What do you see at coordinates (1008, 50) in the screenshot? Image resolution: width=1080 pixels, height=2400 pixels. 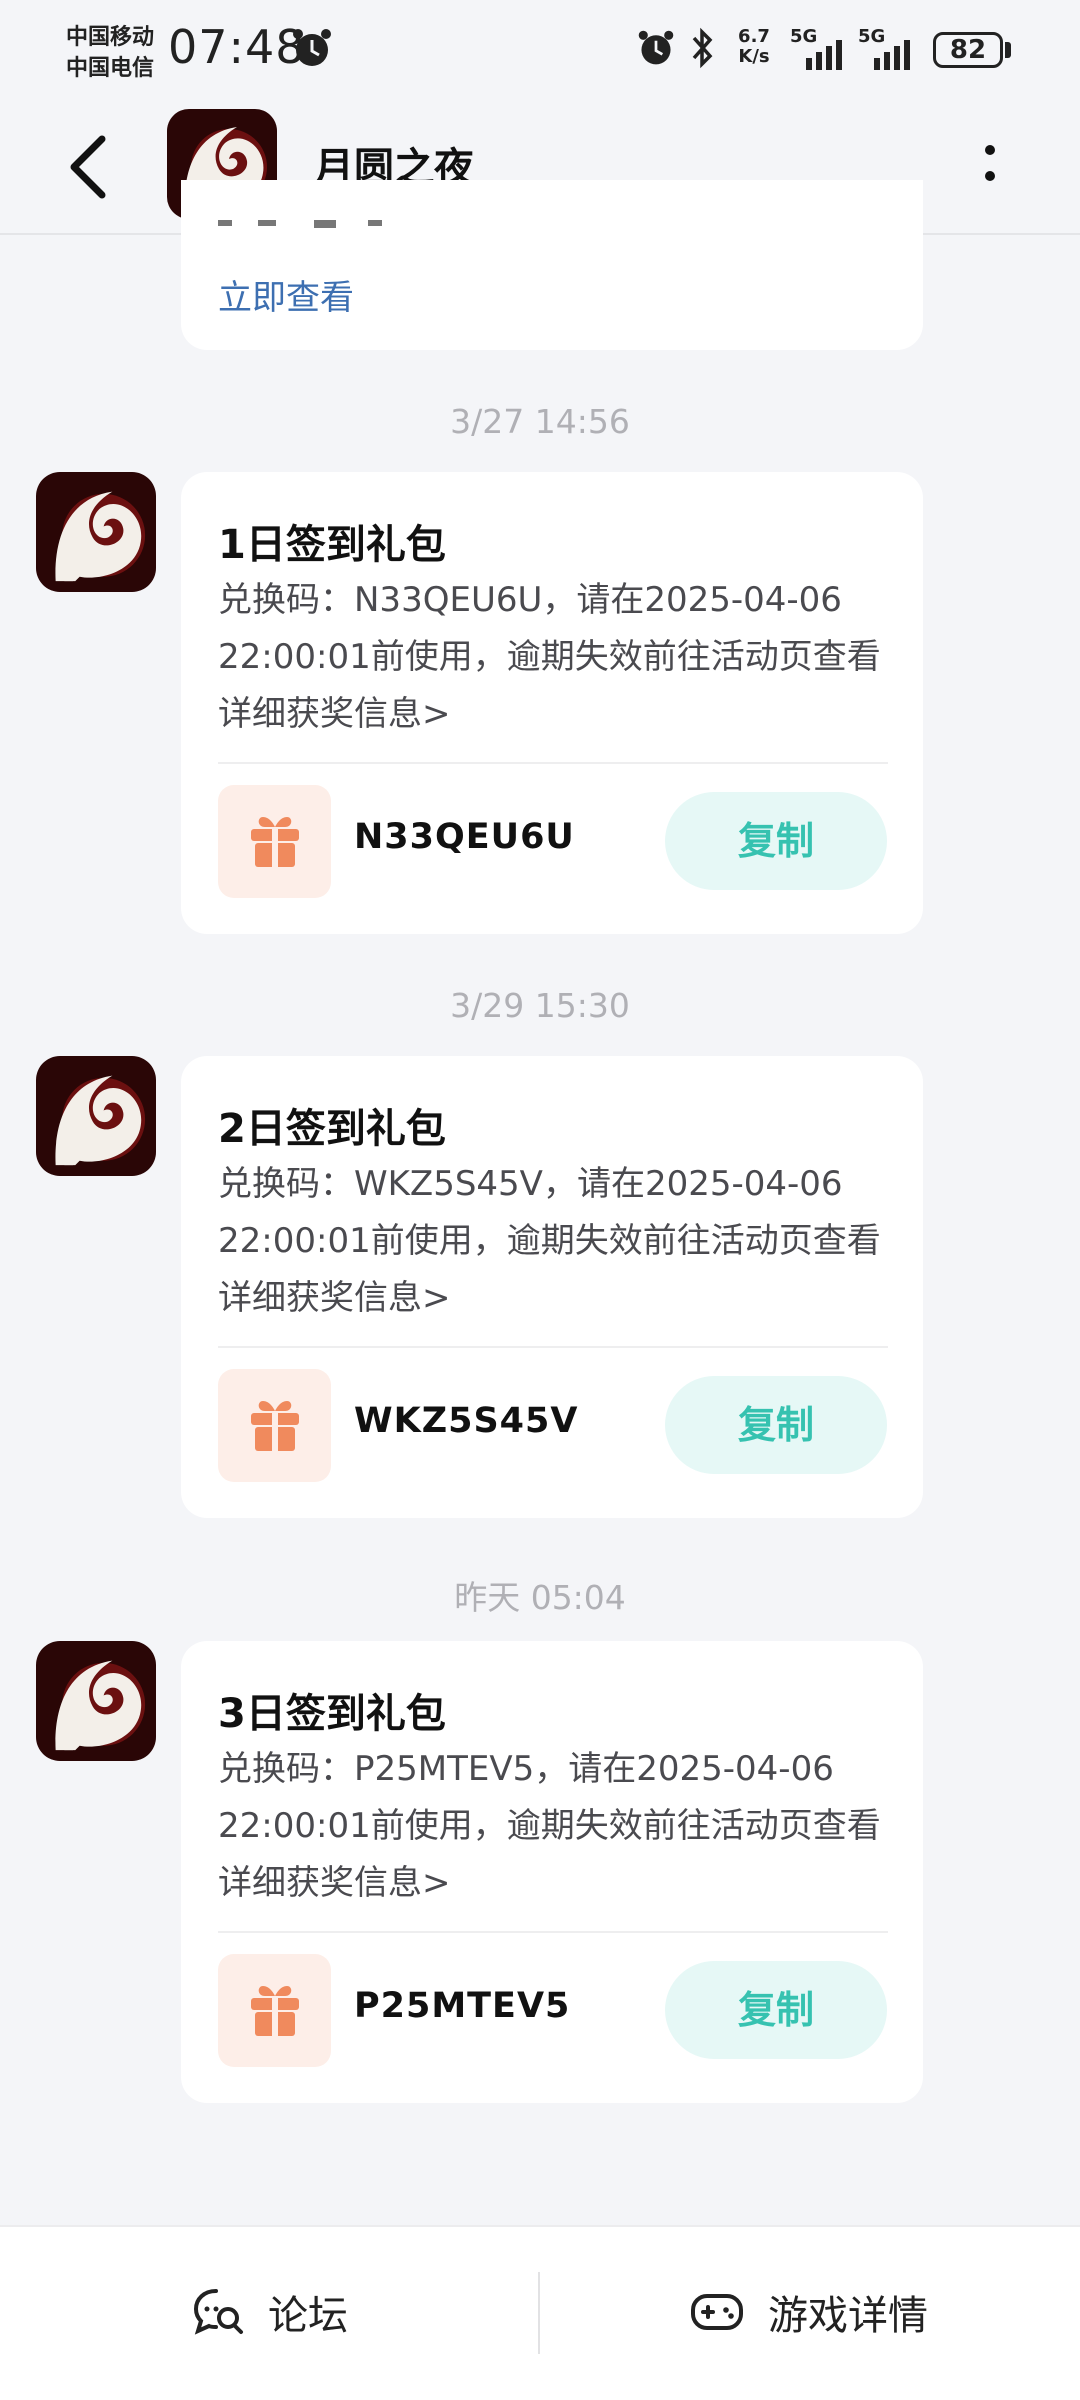 I see `battery-tip` at bounding box center [1008, 50].